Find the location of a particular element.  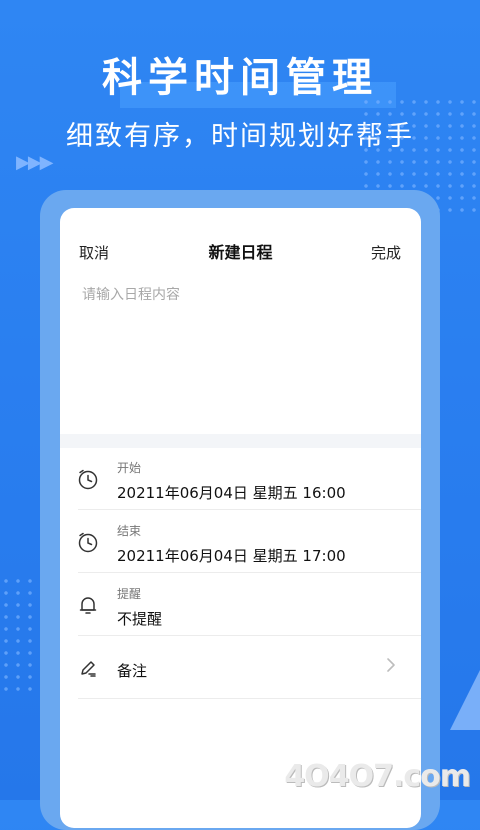

pen-icon is located at coordinates (88, 668).